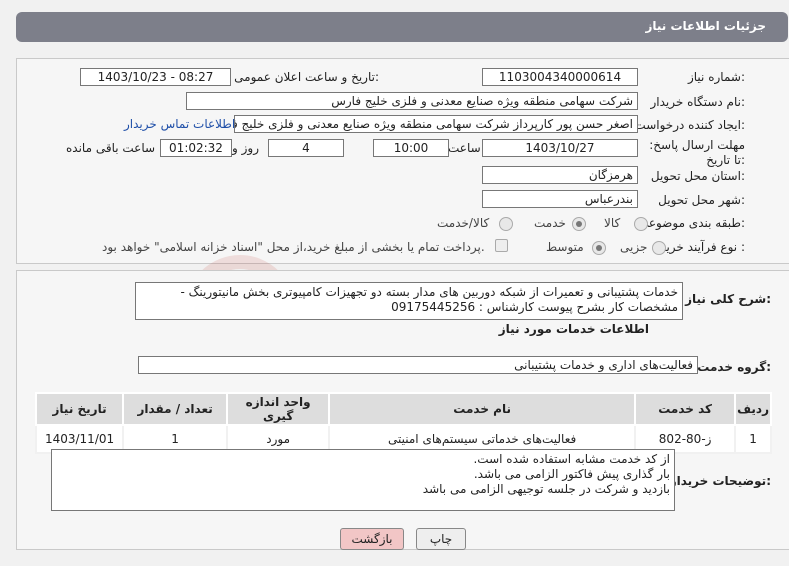  What do you see at coordinates (196, 148) in the screenshot?
I see `remaining-time-field: 01:02:32` at bounding box center [196, 148].